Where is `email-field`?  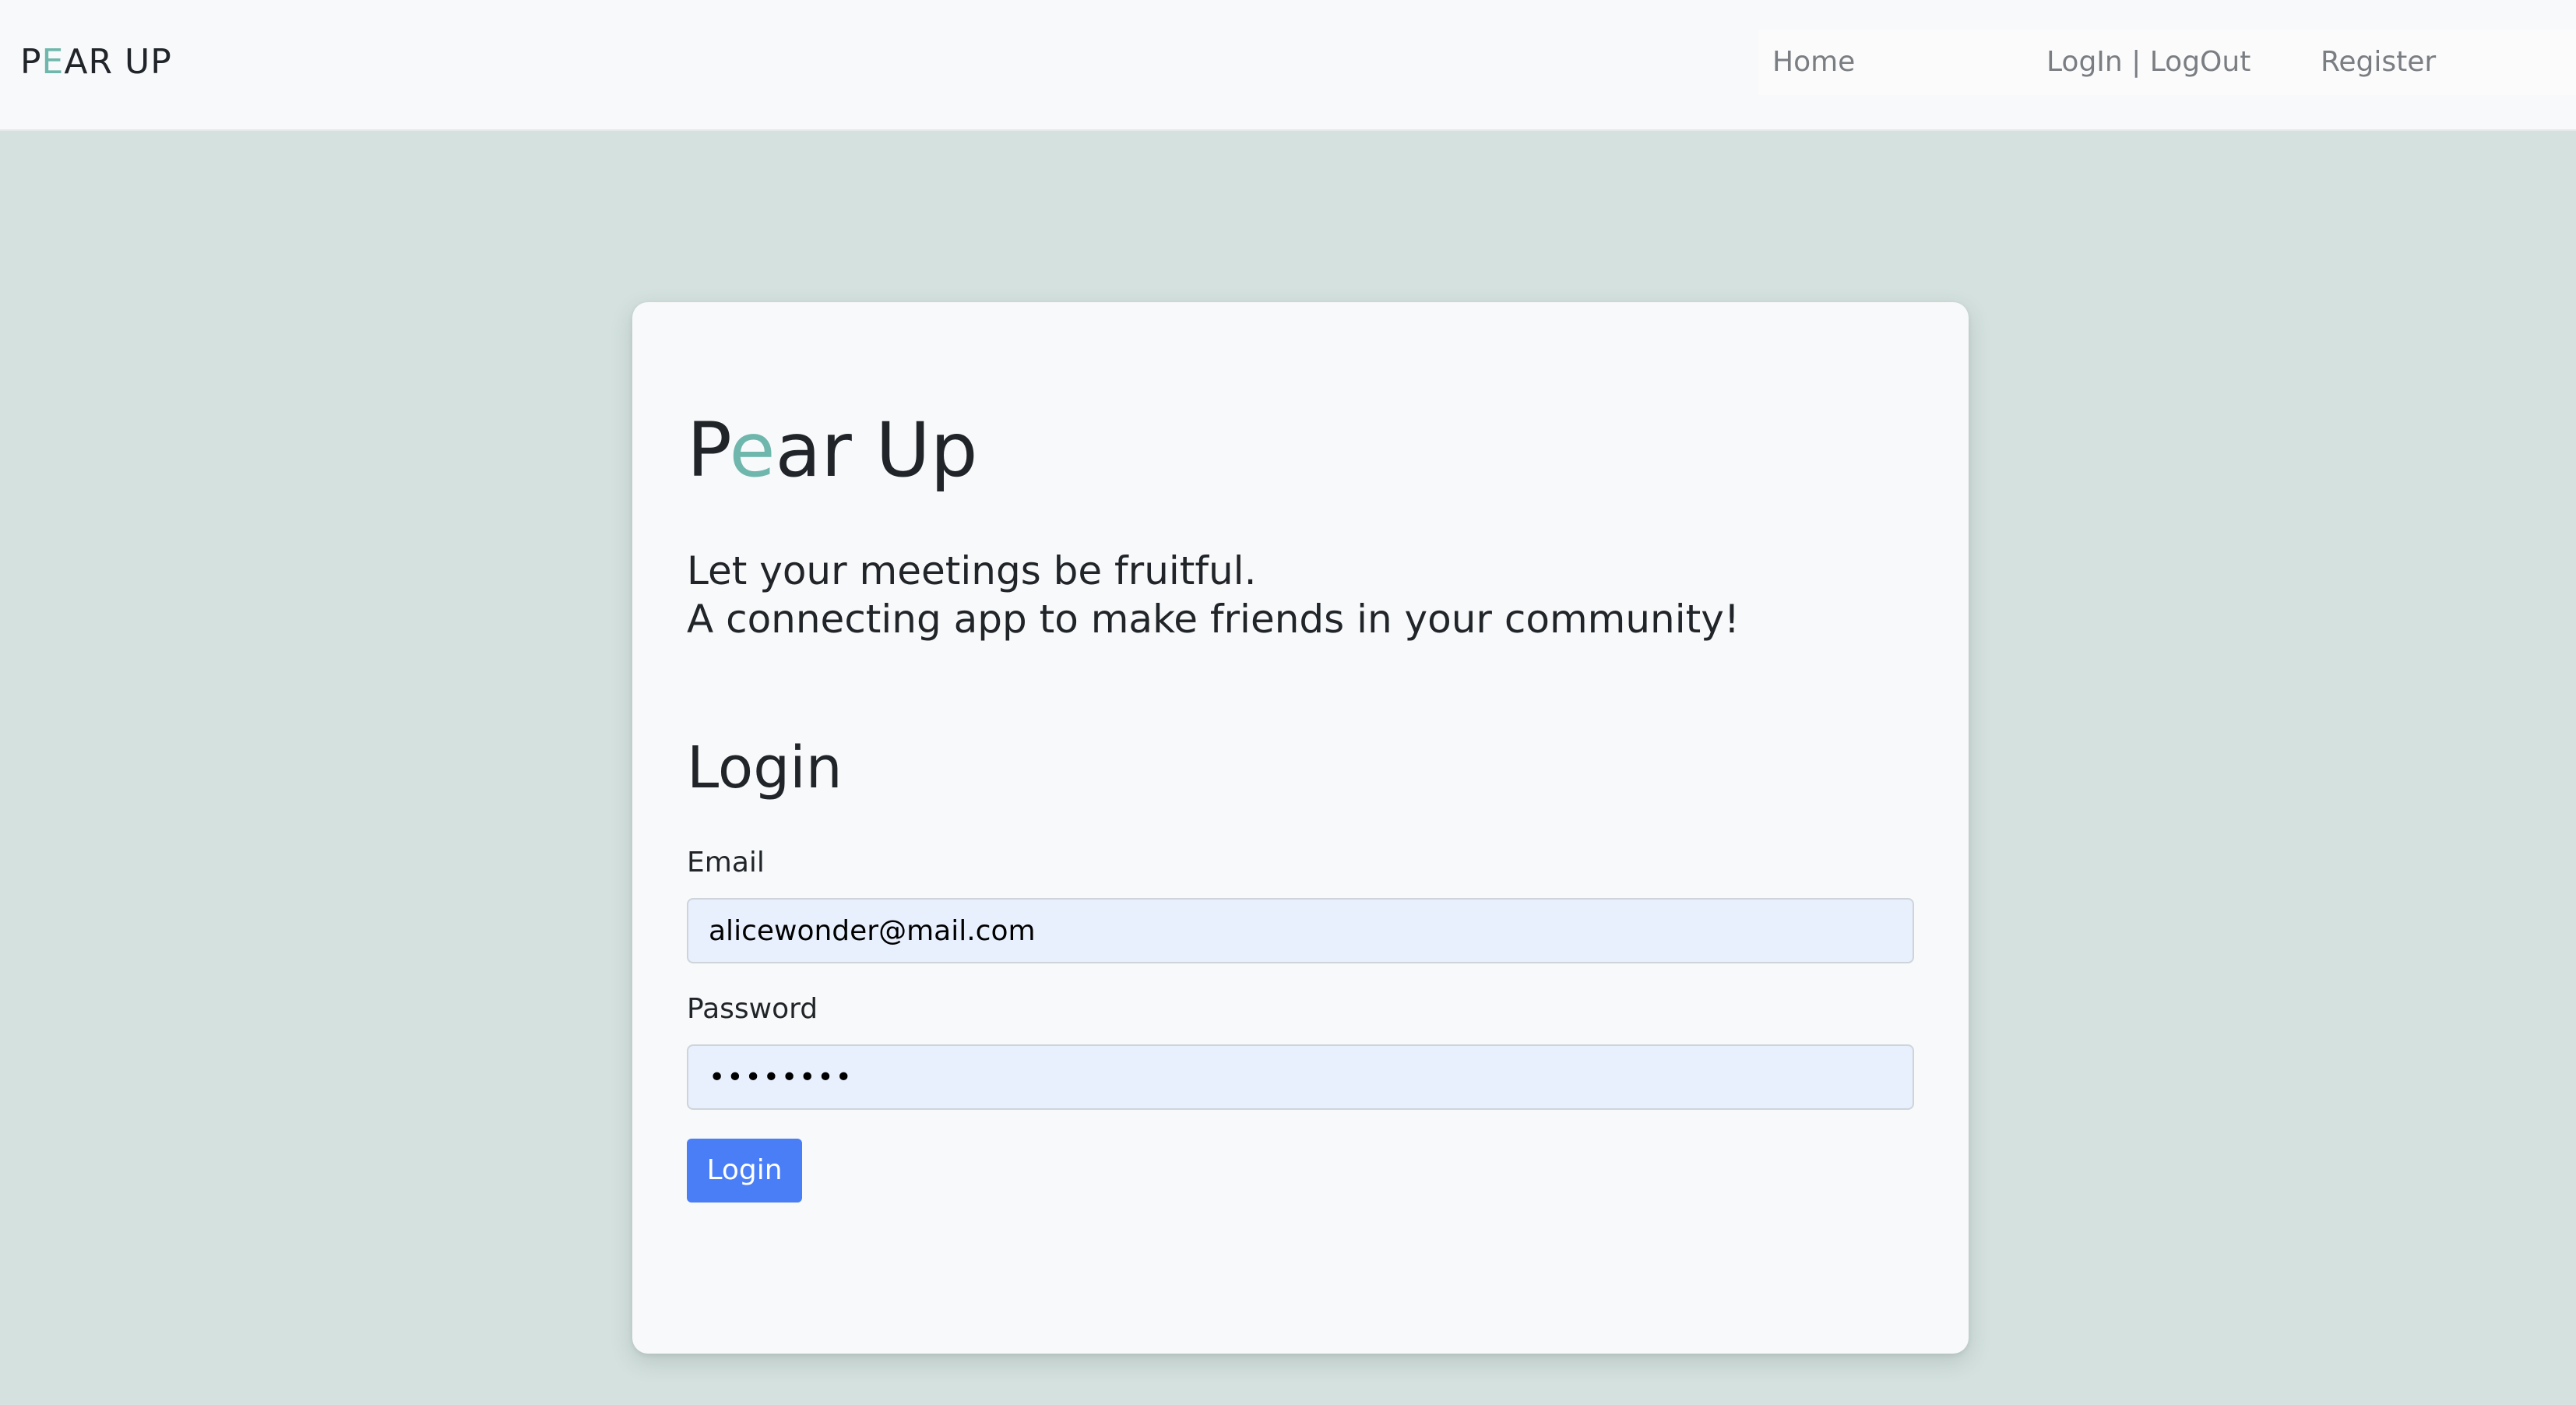
email-field is located at coordinates (1300, 930).